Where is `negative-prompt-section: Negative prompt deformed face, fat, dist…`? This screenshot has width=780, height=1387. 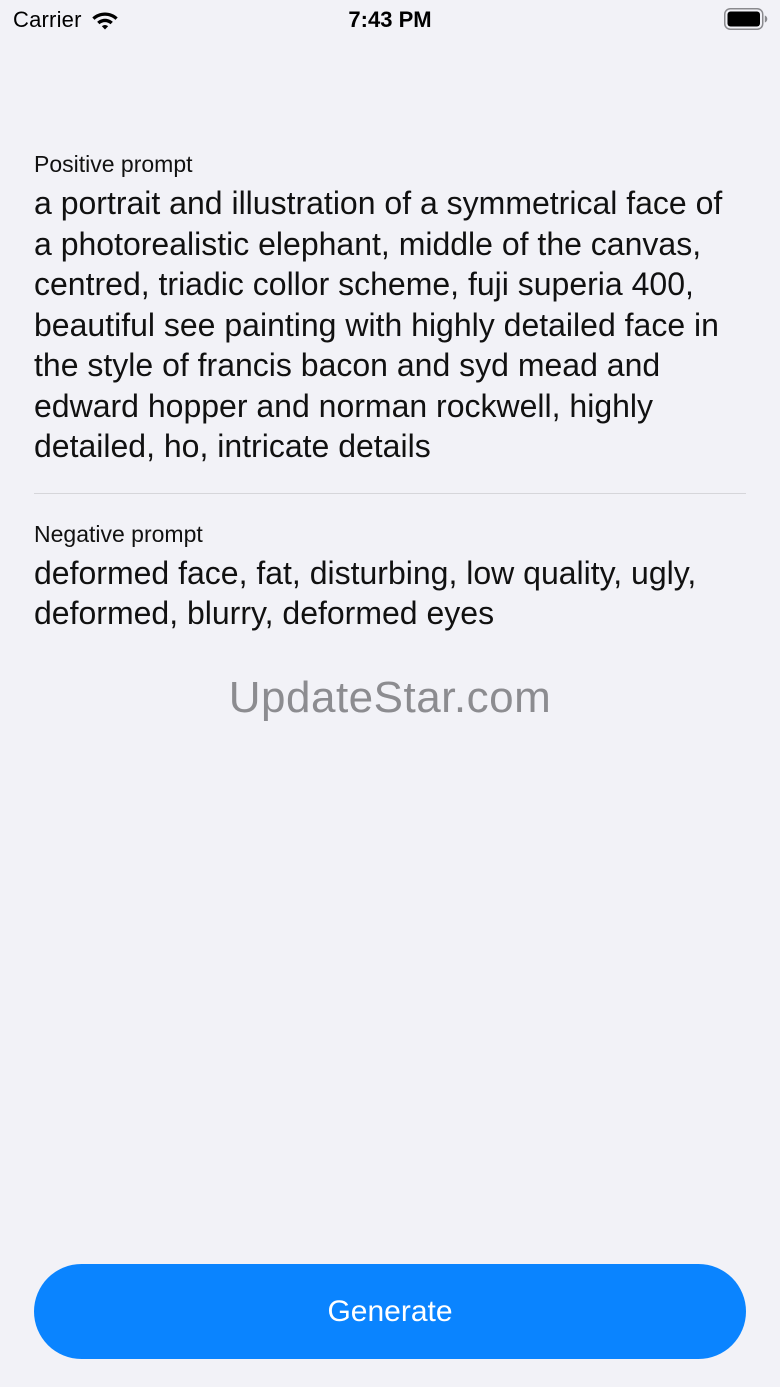 negative-prompt-section: Negative prompt deformed face, fat, dist… is located at coordinates (390, 576).